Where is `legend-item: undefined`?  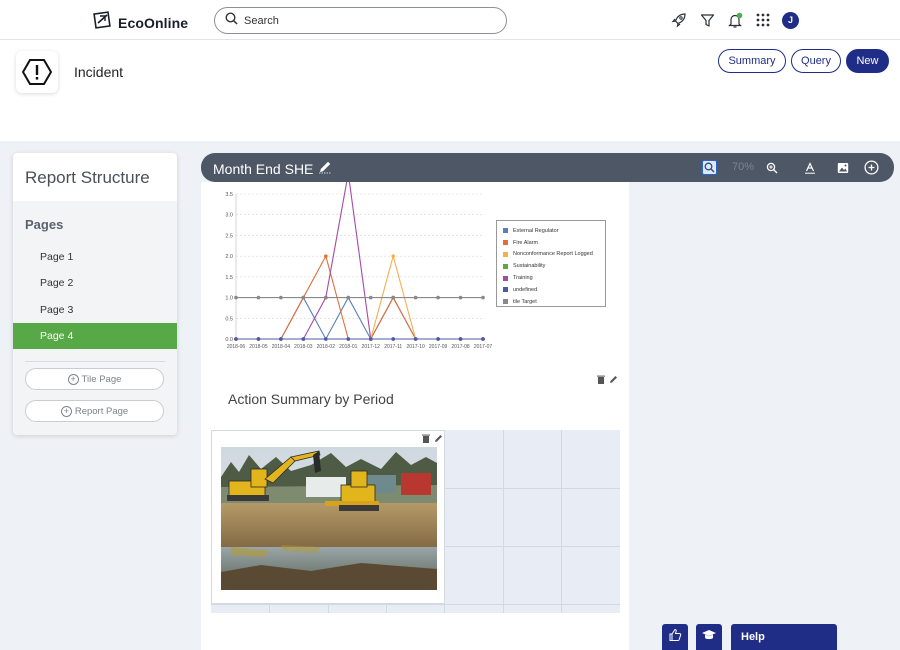
legend-item: undefined is located at coordinates (554, 290).